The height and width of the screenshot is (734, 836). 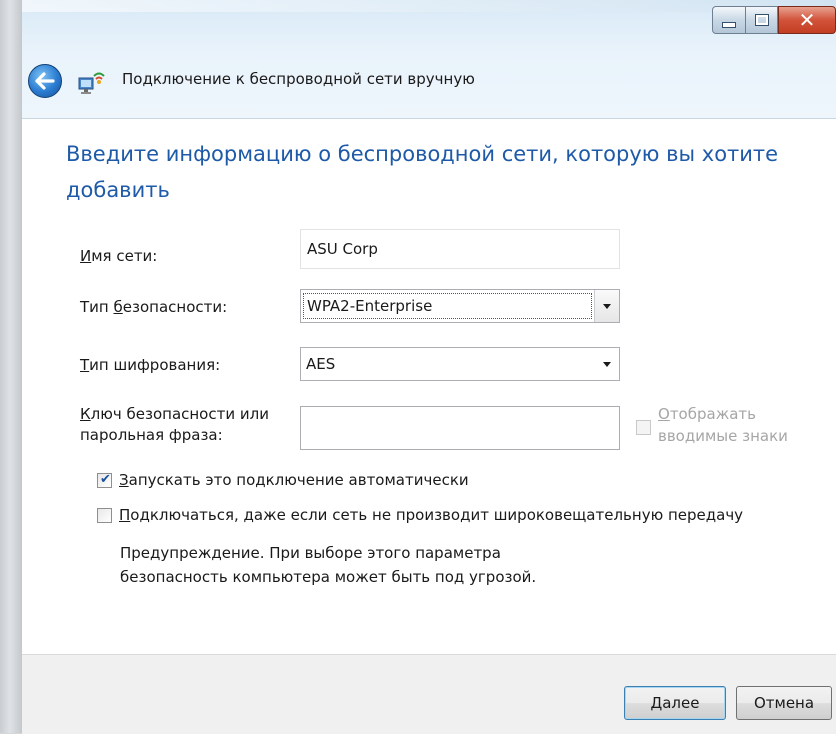 What do you see at coordinates (174, 424) in the screenshot?
I see `security-key-label: Ключ безопасности или парольная фраза:` at bounding box center [174, 424].